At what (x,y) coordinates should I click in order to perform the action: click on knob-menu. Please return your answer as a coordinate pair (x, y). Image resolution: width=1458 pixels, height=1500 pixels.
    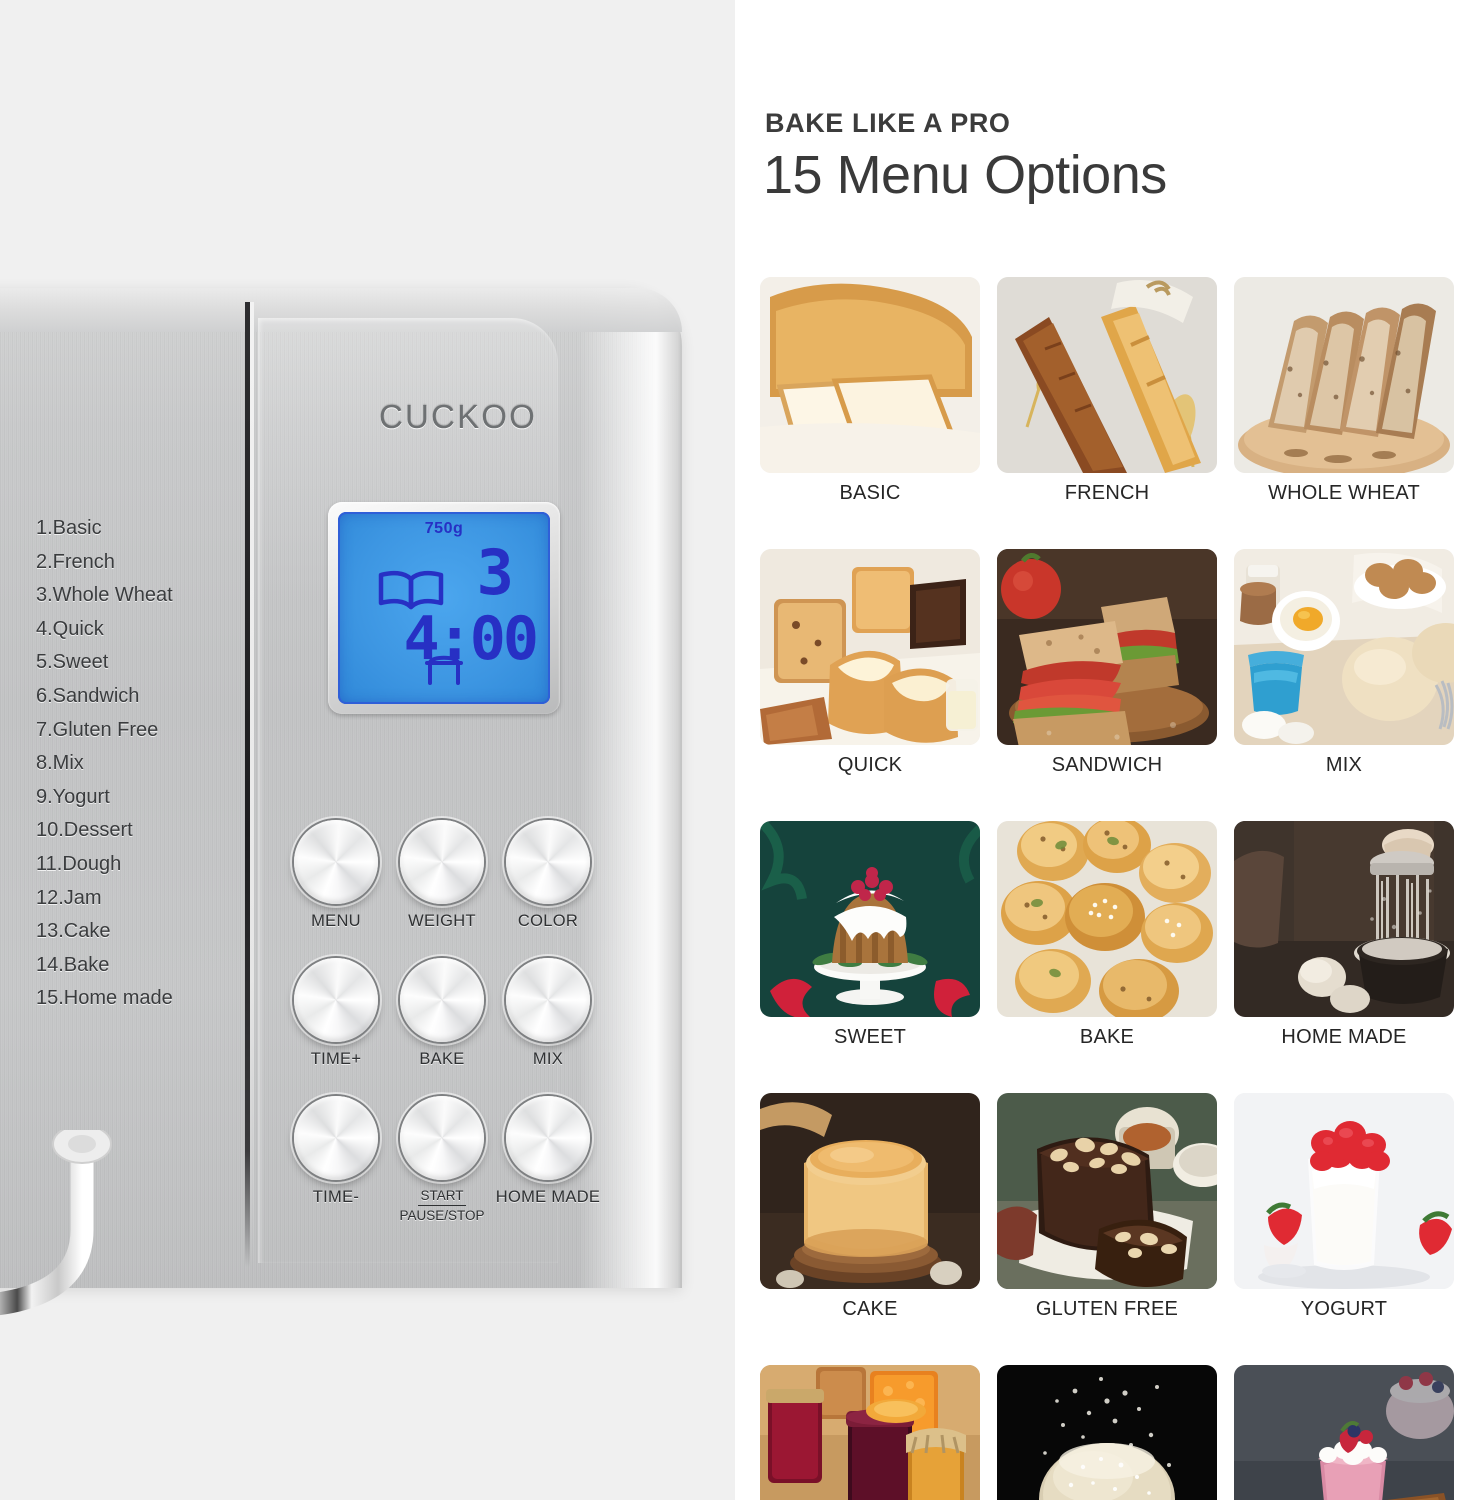
    Looking at the image, I should click on (336, 862).